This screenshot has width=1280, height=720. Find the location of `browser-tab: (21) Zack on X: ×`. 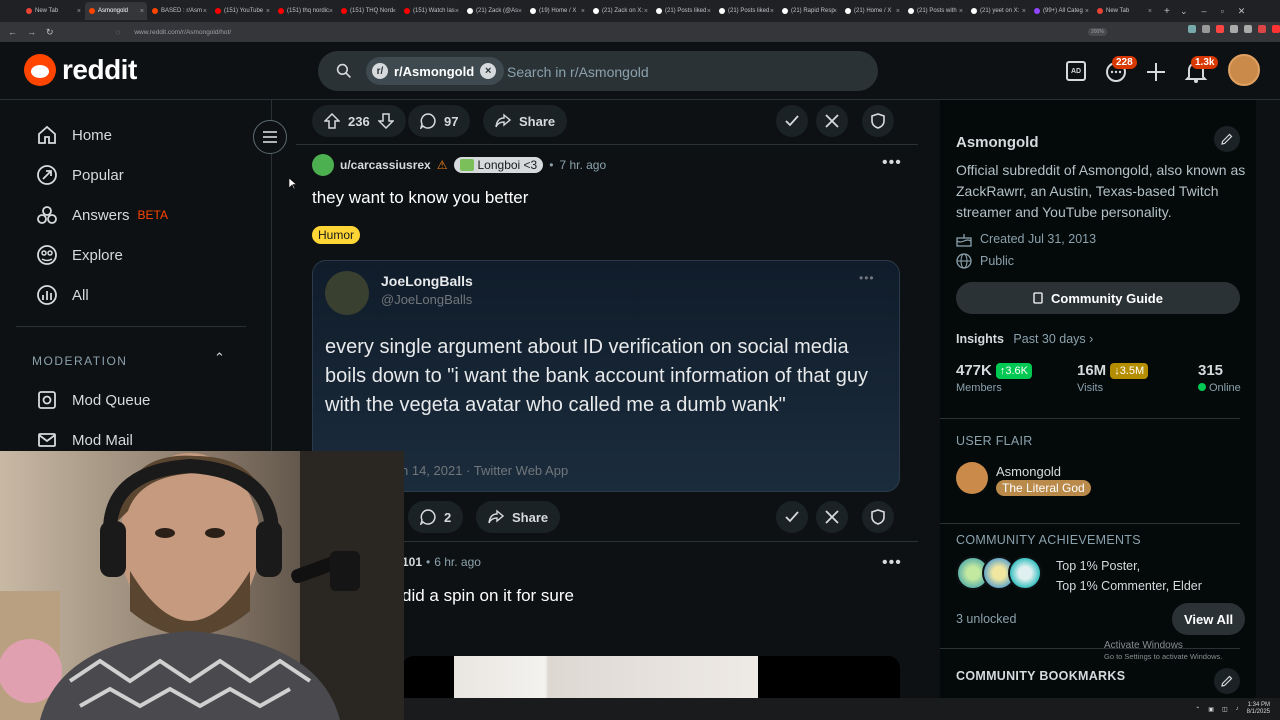

browser-tab: (21) Zack on X: × is located at coordinates (620, 11).